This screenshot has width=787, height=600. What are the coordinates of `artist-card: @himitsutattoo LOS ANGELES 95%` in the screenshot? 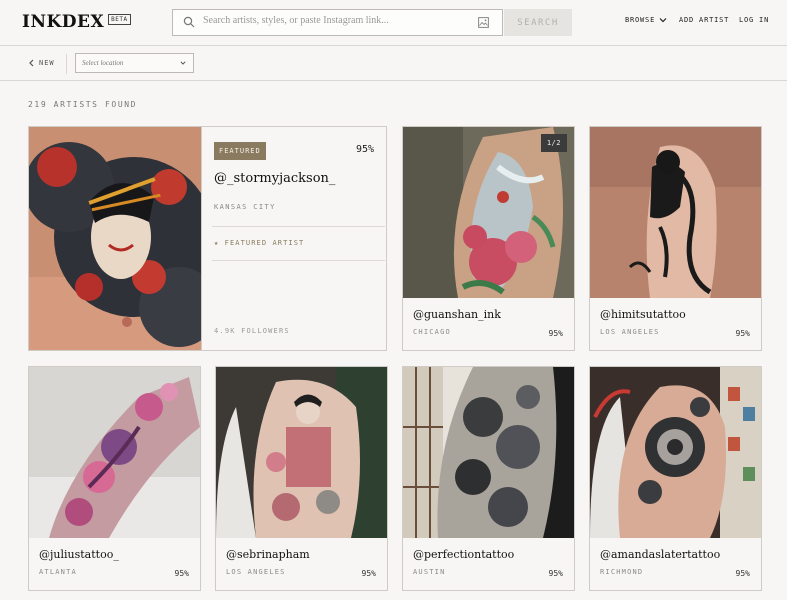 It's located at (675, 238).